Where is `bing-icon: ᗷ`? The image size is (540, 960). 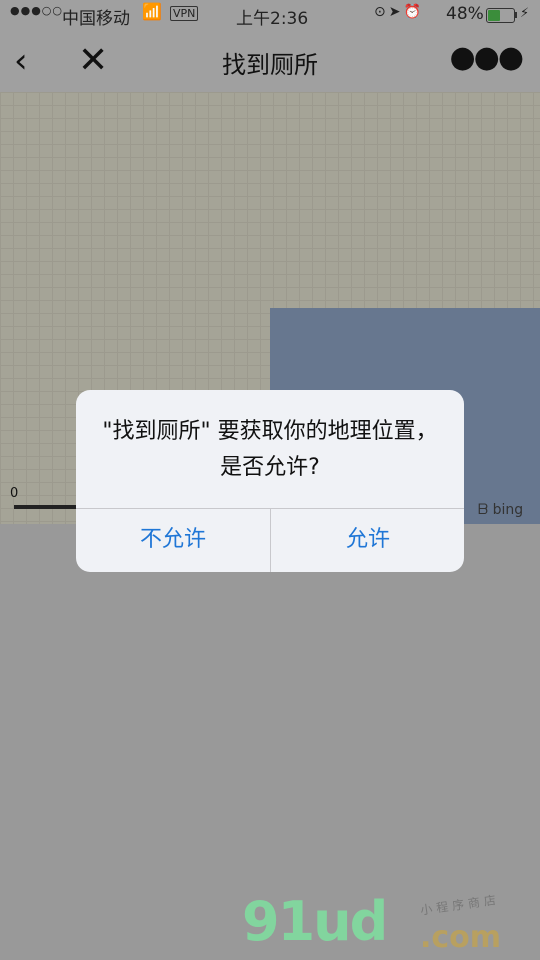 bing-icon: ᗷ is located at coordinates (485, 510).